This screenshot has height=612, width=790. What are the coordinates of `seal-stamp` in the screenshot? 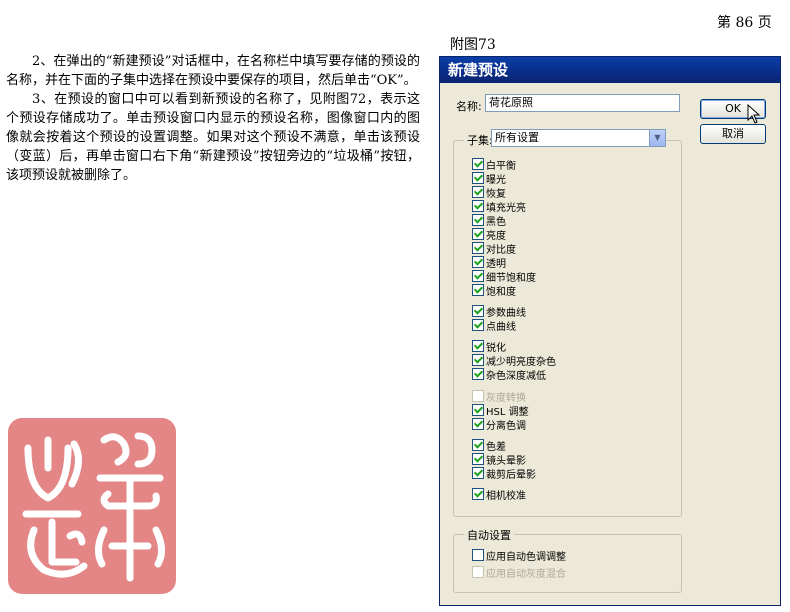 It's located at (92, 506).